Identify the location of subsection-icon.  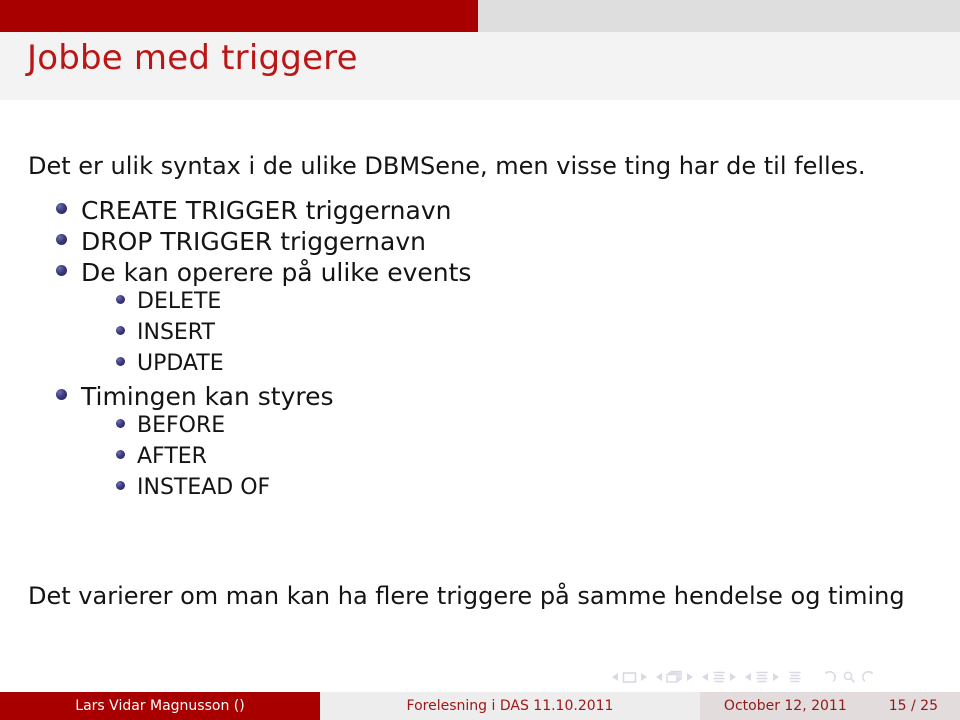
(719, 677).